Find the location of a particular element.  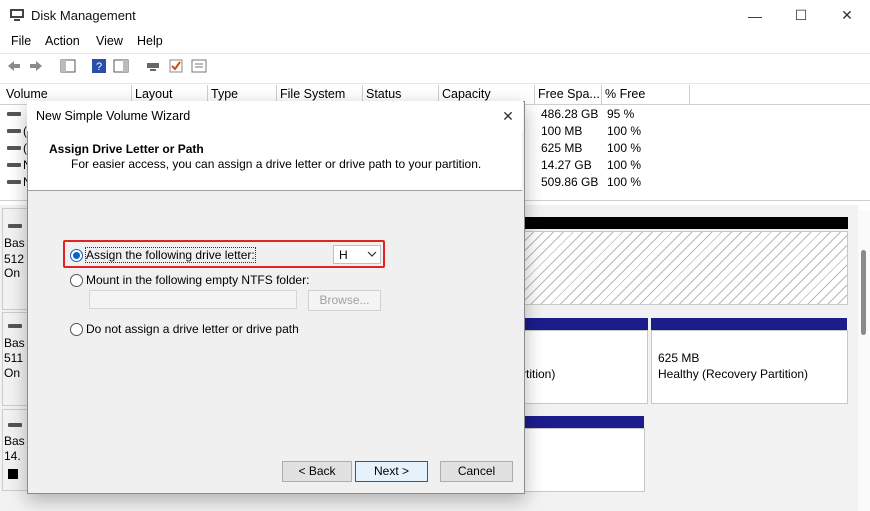

menu-view: View is located at coordinates (109, 41).